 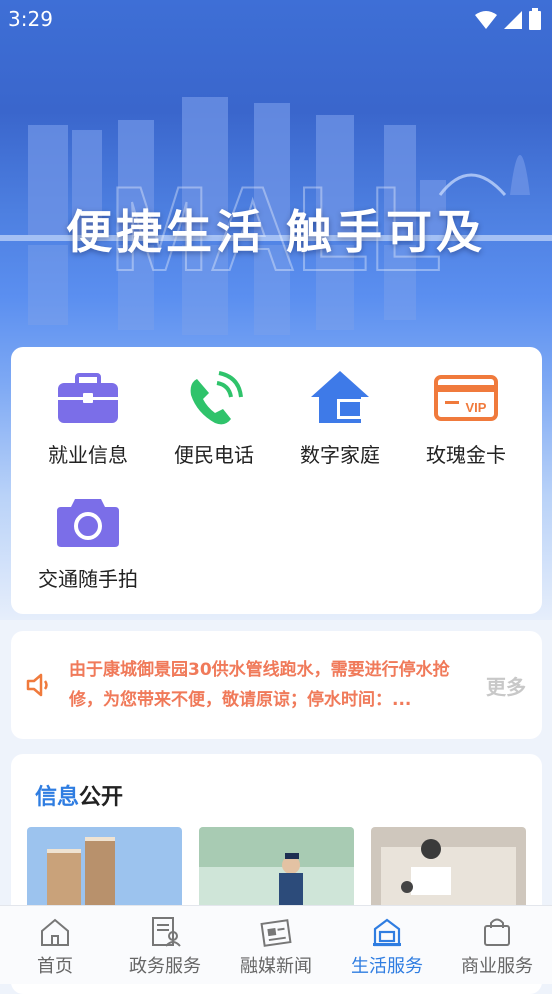 What do you see at coordinates (55, 966) in the screenshot?
I see `tab-label: 首页` at bounding box center [55, 966].